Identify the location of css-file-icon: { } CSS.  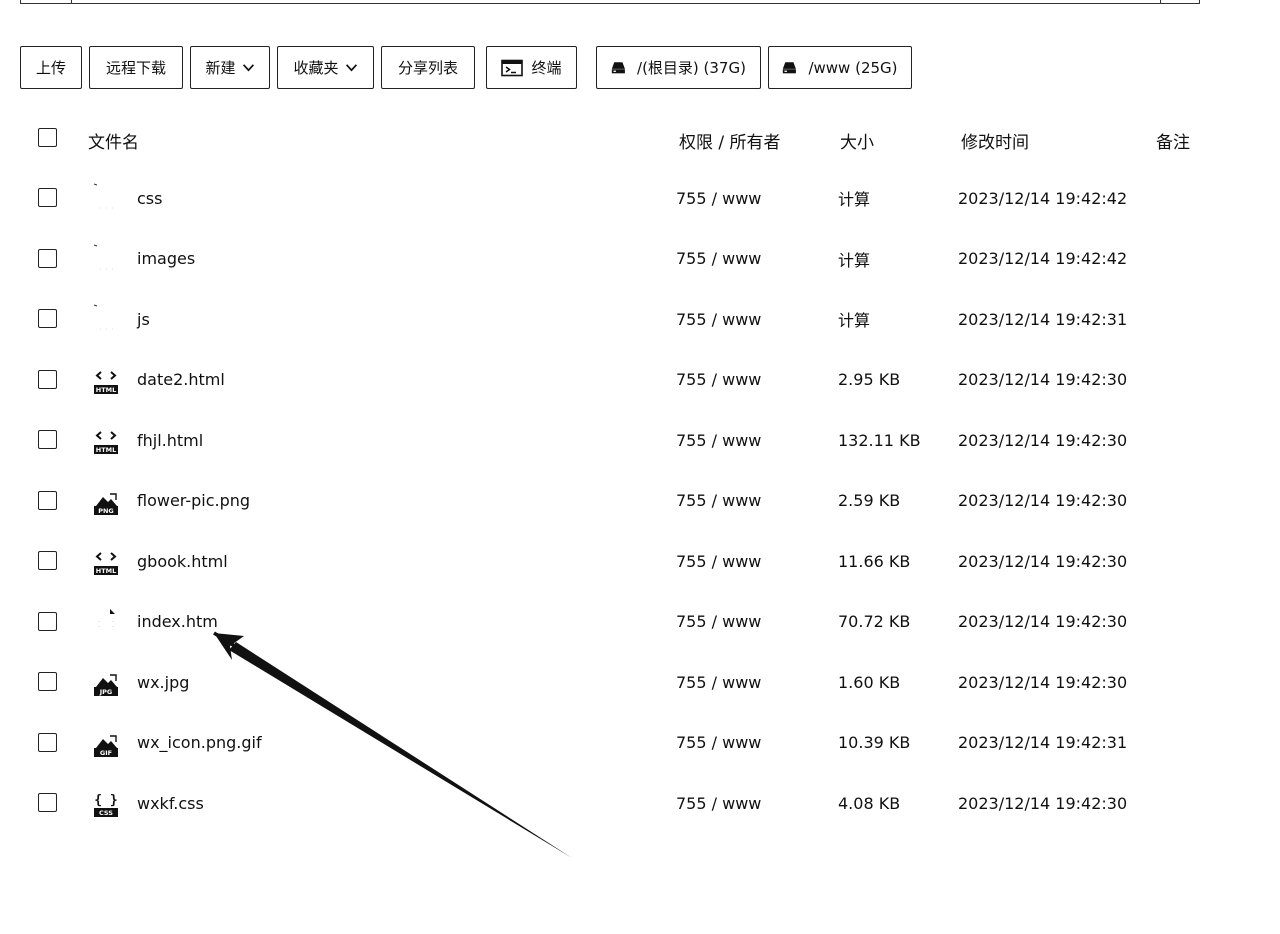
(106, 803).